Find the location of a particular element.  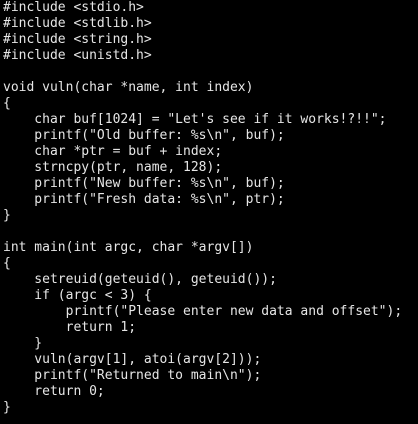

code-line: #include <string.h> is located at coordinates (77, 39).